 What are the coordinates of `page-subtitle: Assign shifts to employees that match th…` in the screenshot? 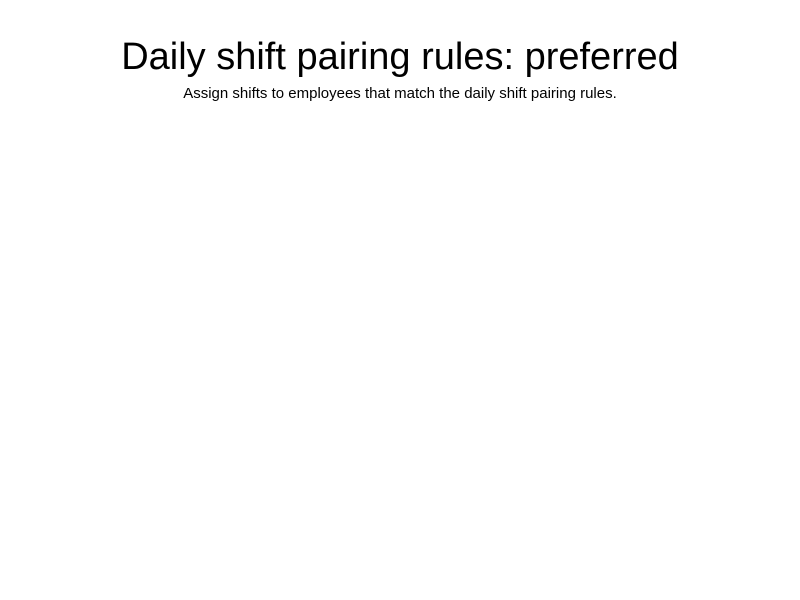 It's located at (400, 93).